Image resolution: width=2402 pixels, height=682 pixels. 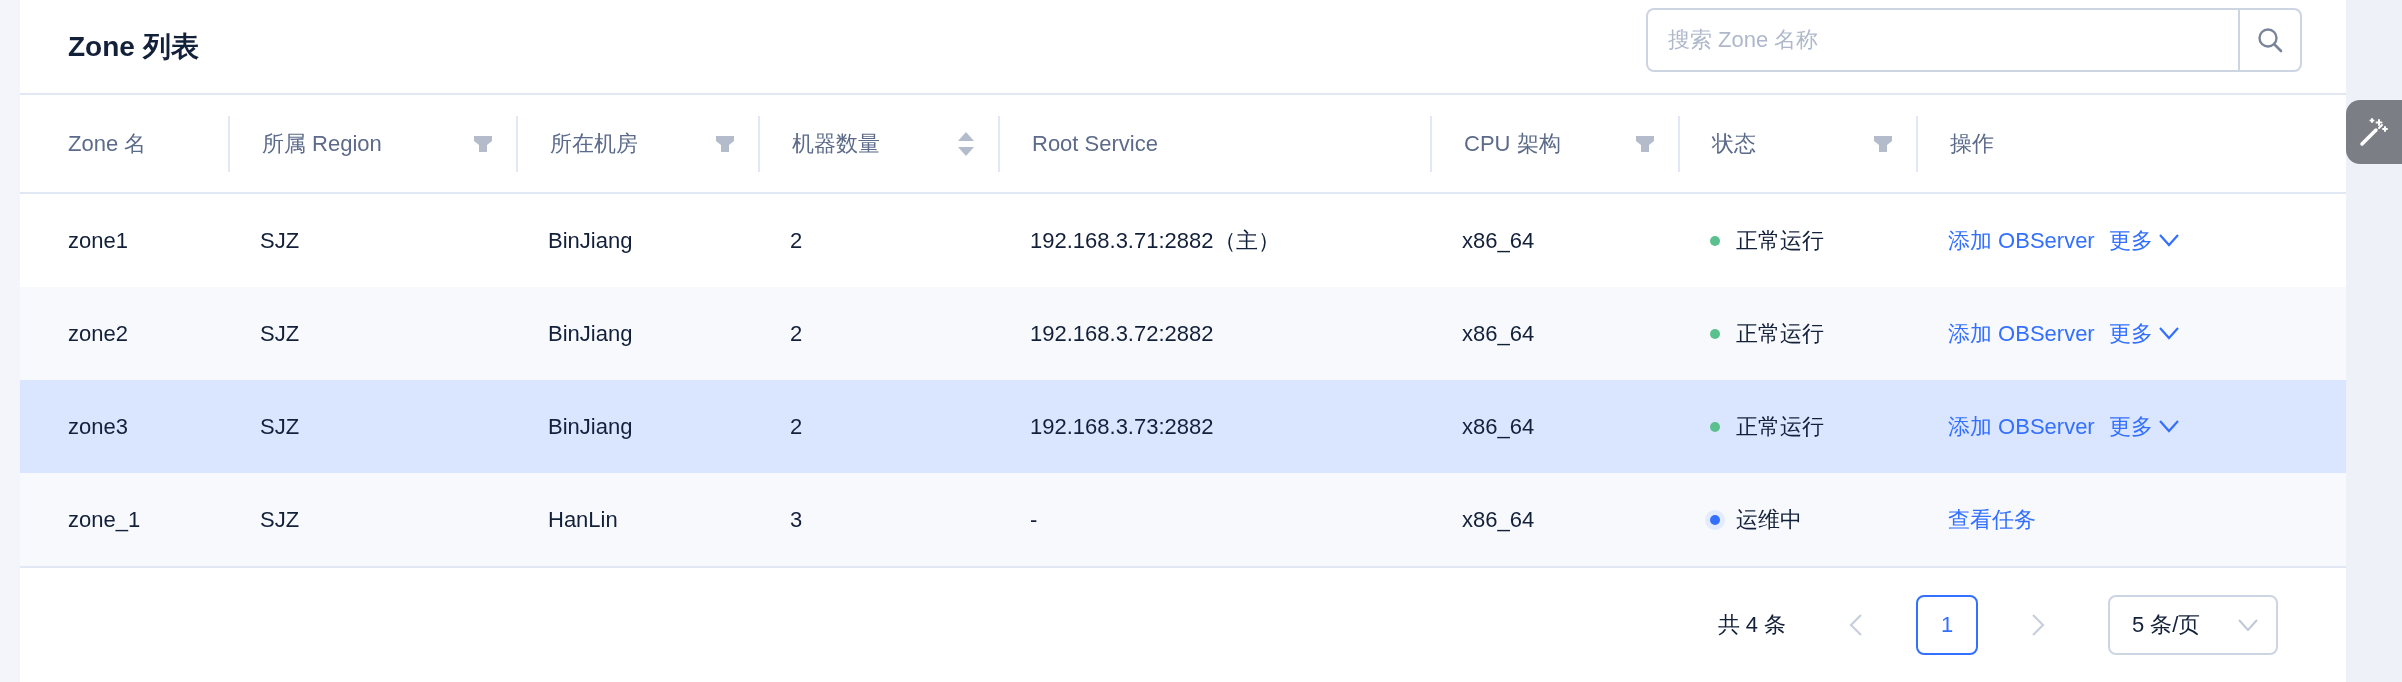 I want to click on total-count: 共 4 条, so click(x=1751, y=625).